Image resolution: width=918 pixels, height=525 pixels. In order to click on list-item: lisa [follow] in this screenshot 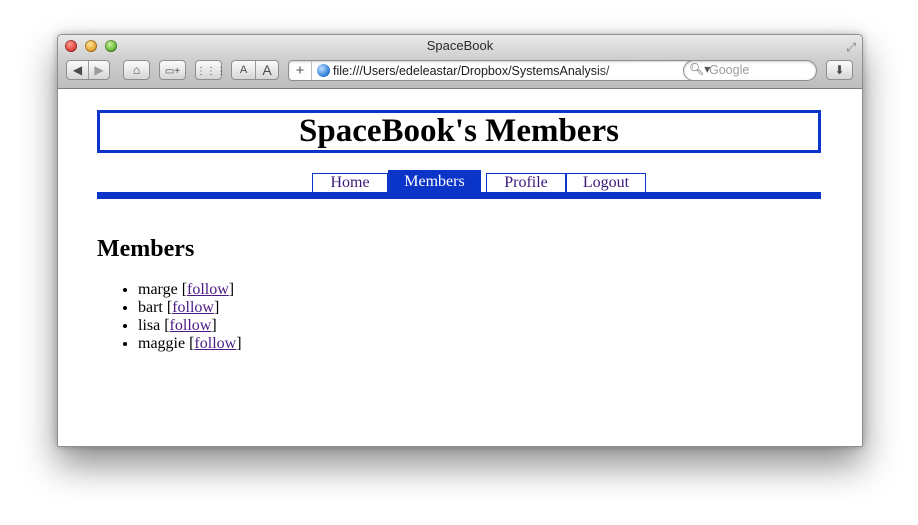, I will do `click(190, 326)`.